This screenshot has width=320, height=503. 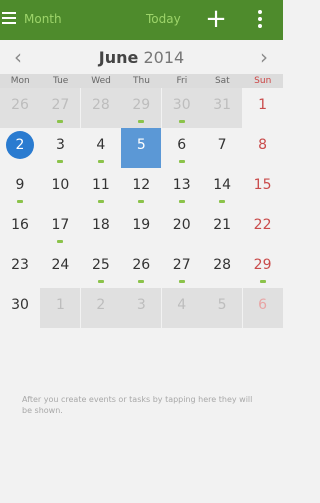 I want to click on weekday-label: Wed, so click(x=101, y=81).